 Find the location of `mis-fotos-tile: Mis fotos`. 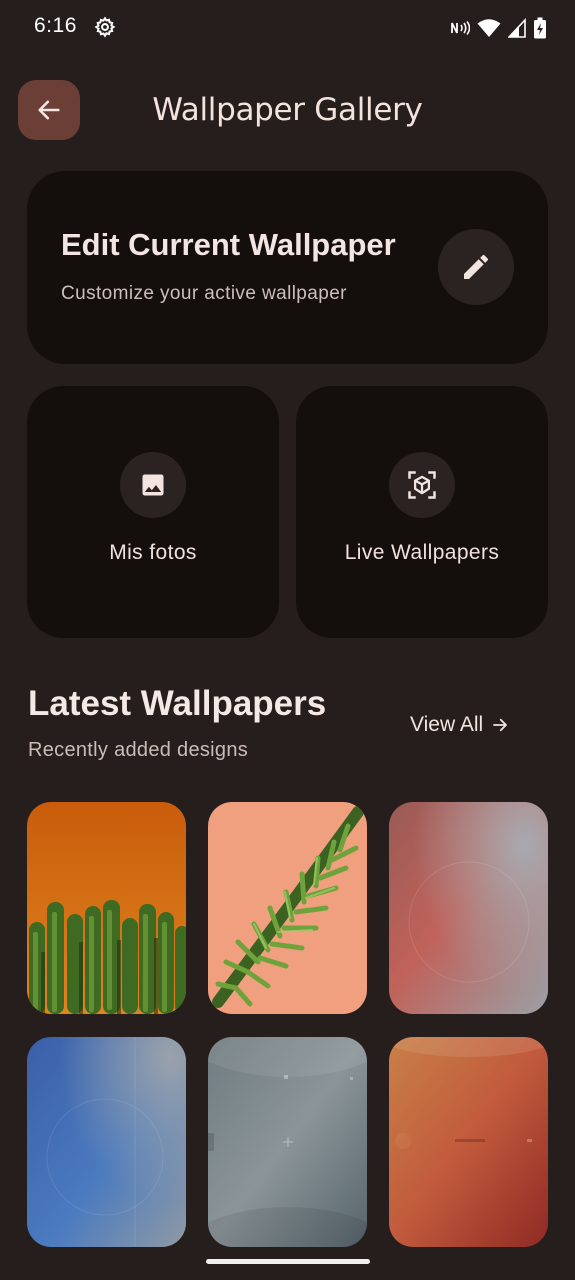

mis-fotos-tile: Mis fotos is located at coordinates (153, 512).